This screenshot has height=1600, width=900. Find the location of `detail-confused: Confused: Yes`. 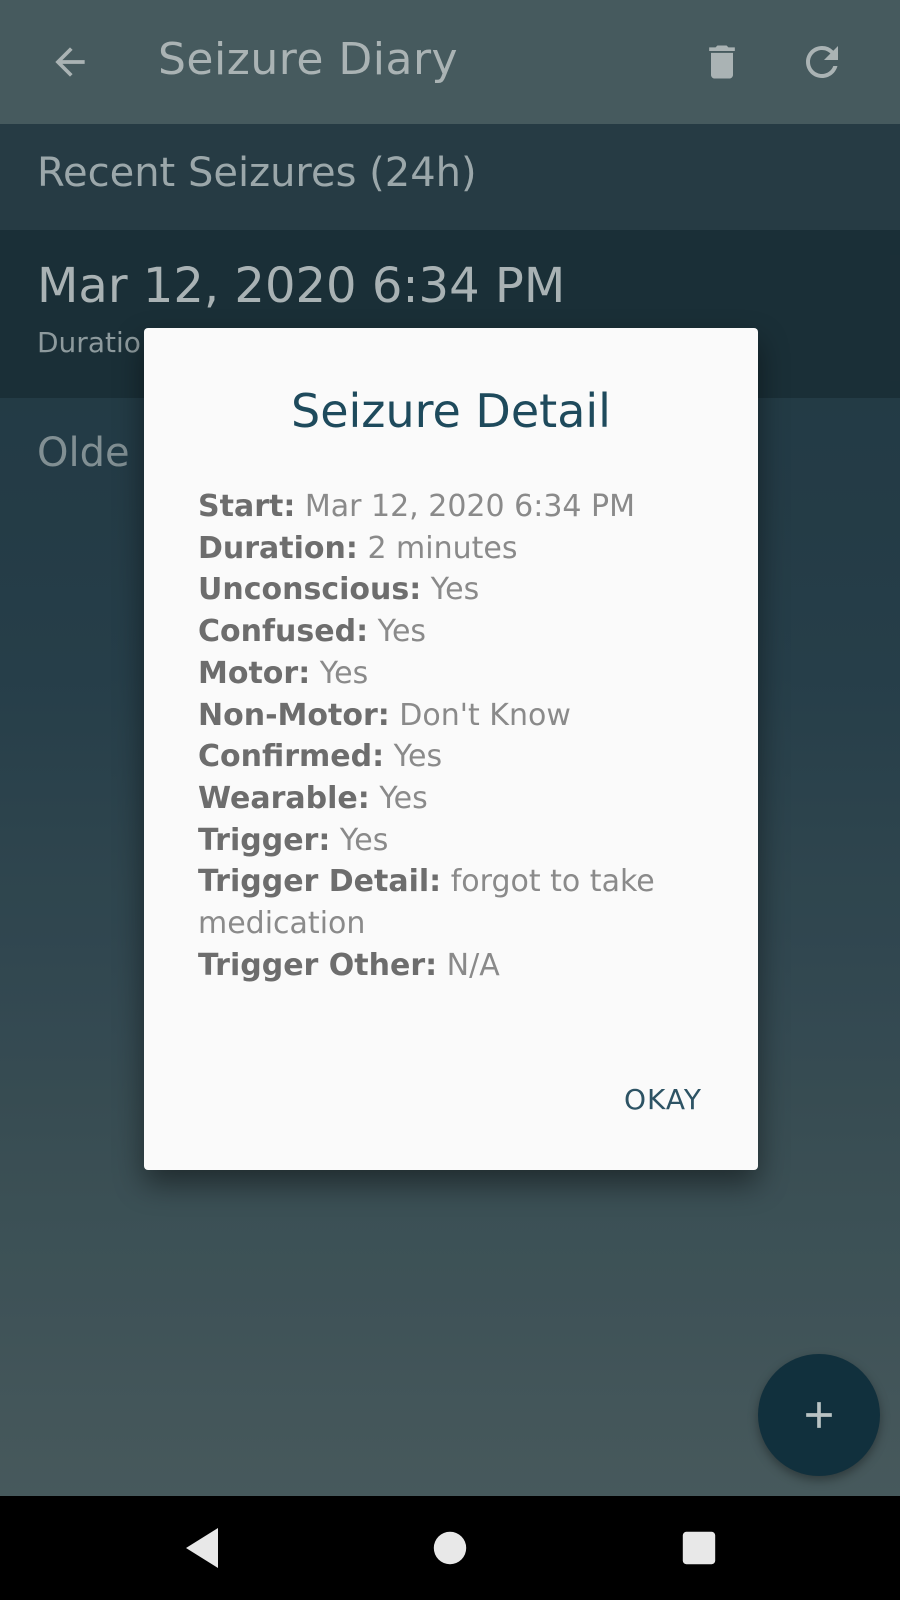

detail-confused: Confused: Yes is located at coordinates (312, 632).